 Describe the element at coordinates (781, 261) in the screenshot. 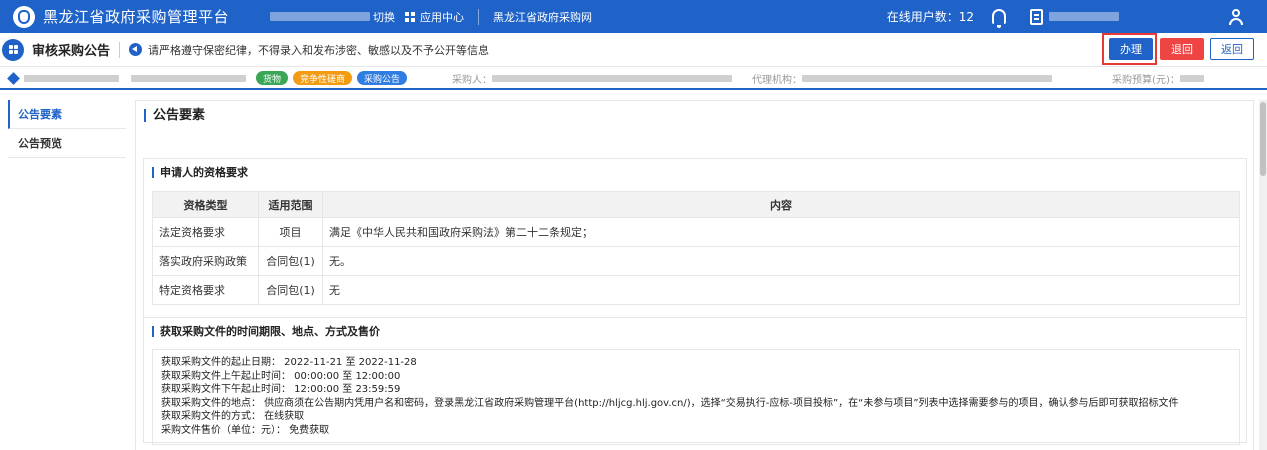

I see `table-cell: 无。` at that location.